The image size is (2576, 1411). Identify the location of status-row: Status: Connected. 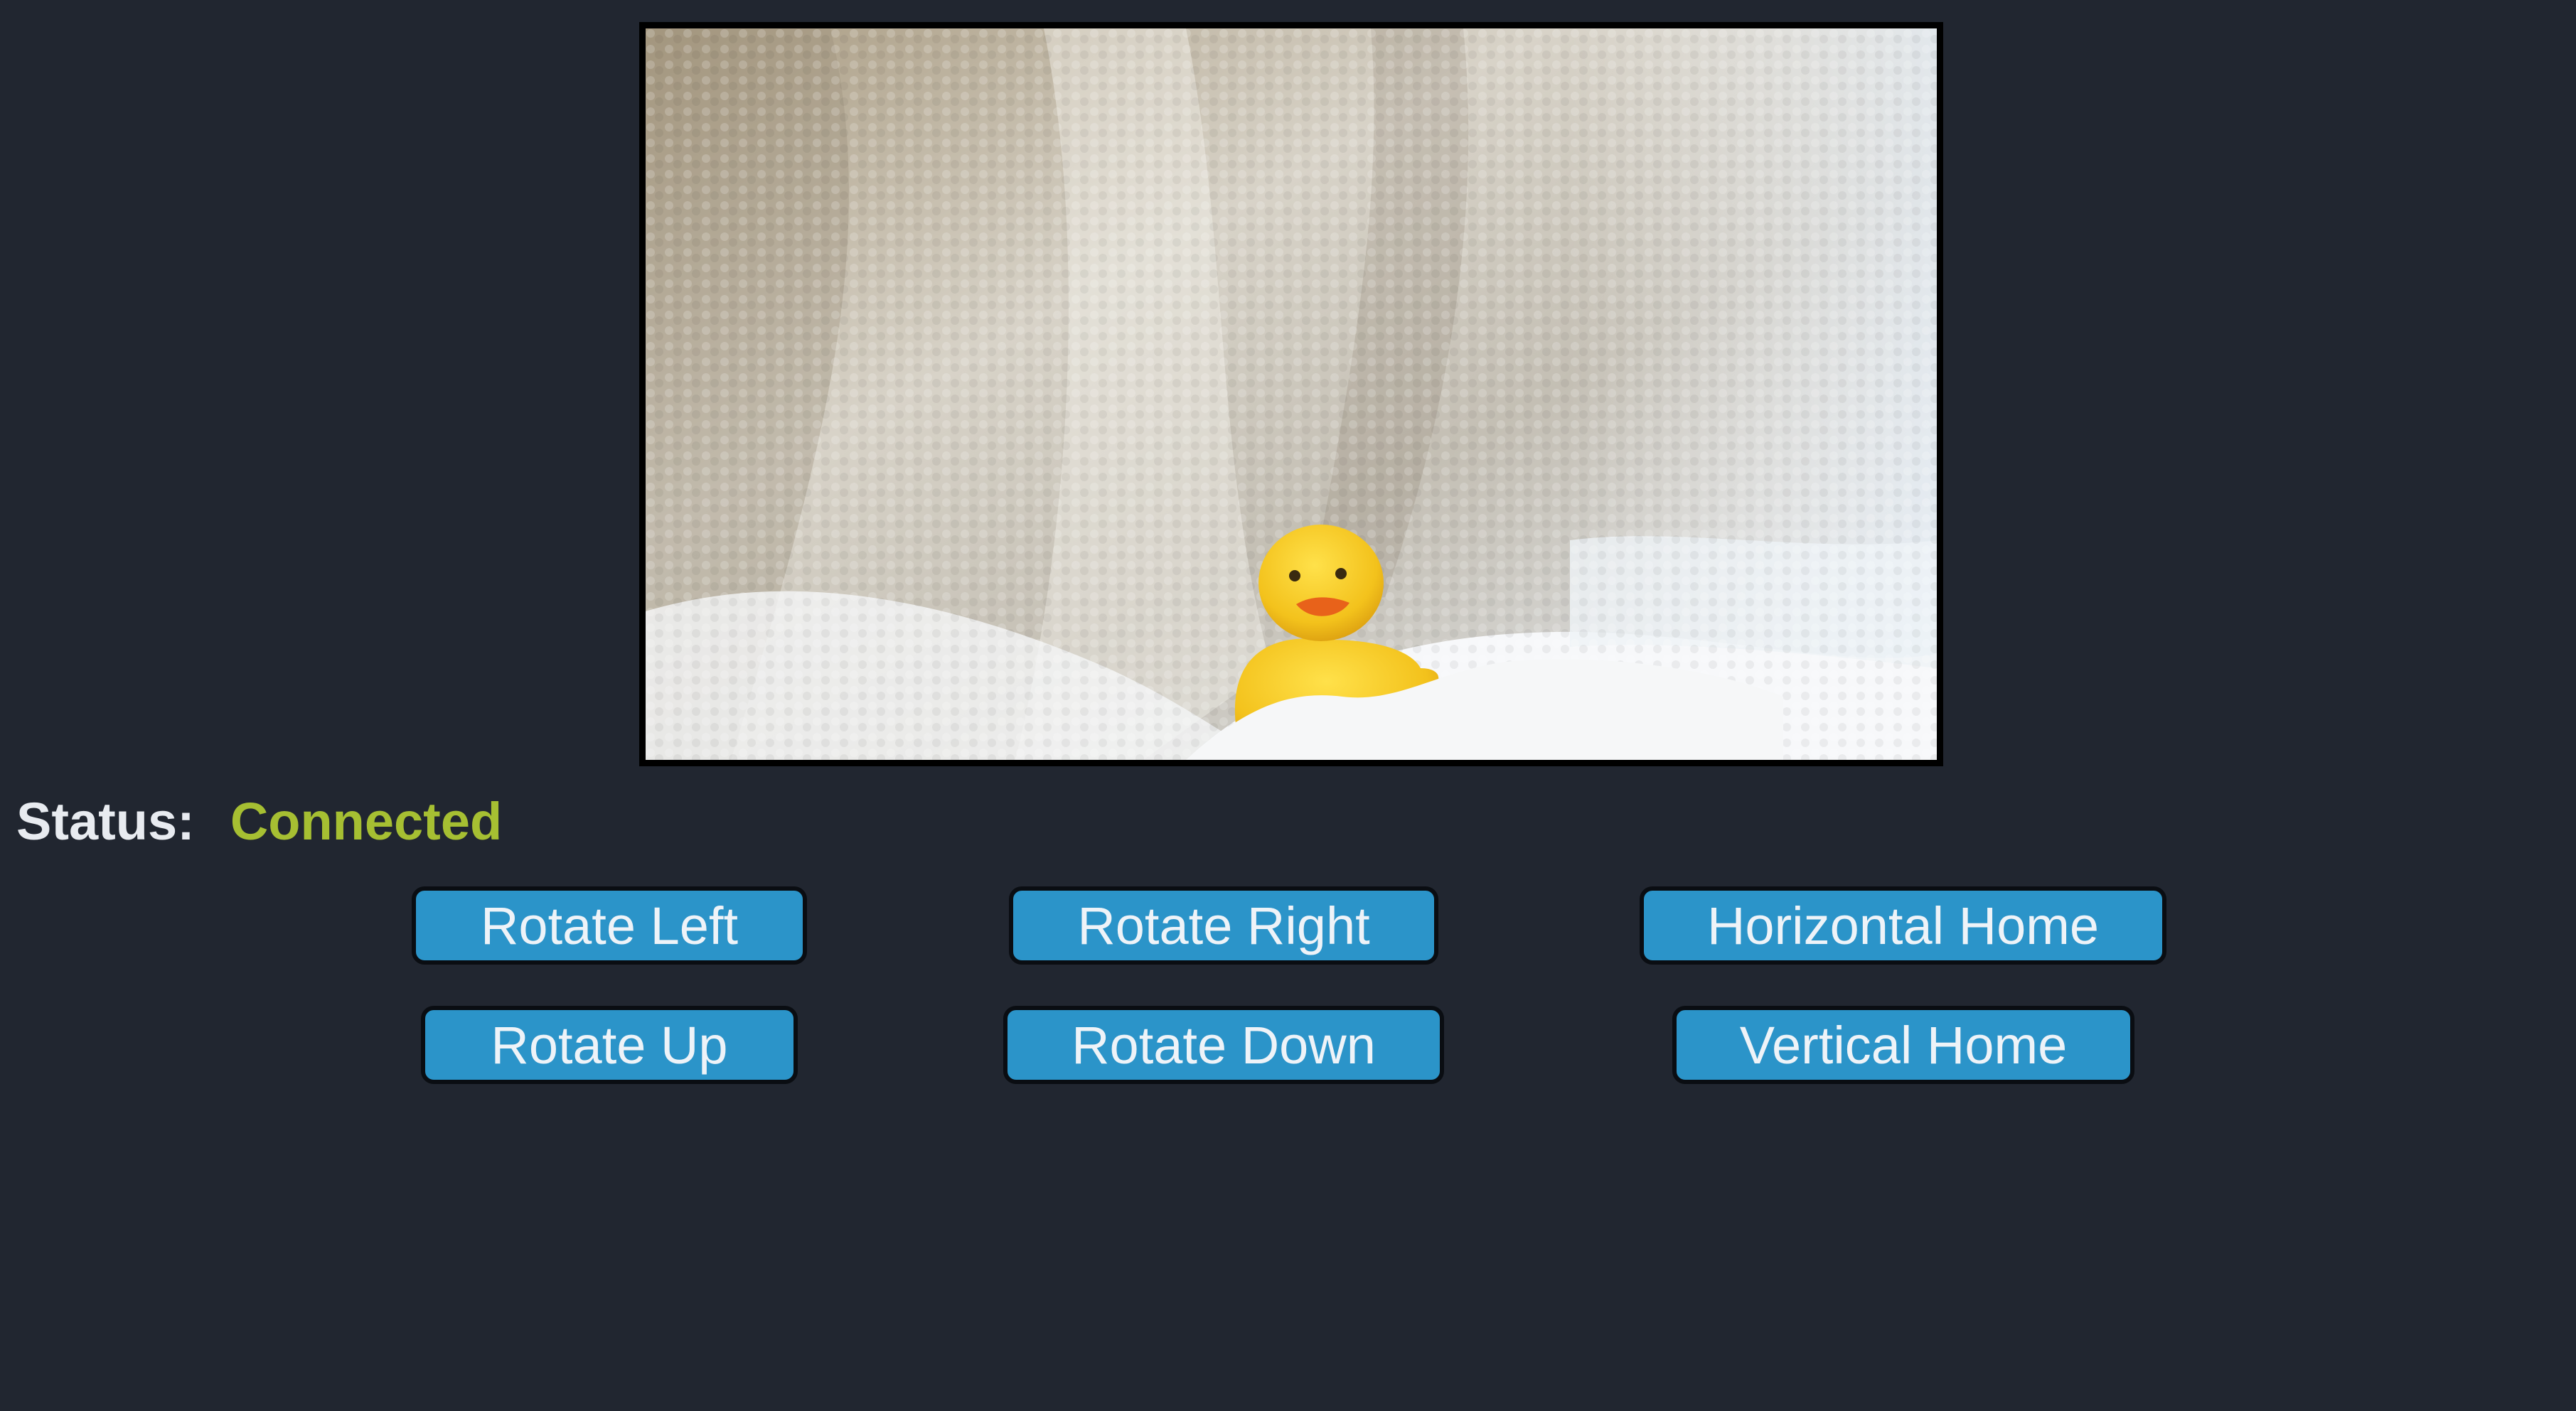
(259, 821).